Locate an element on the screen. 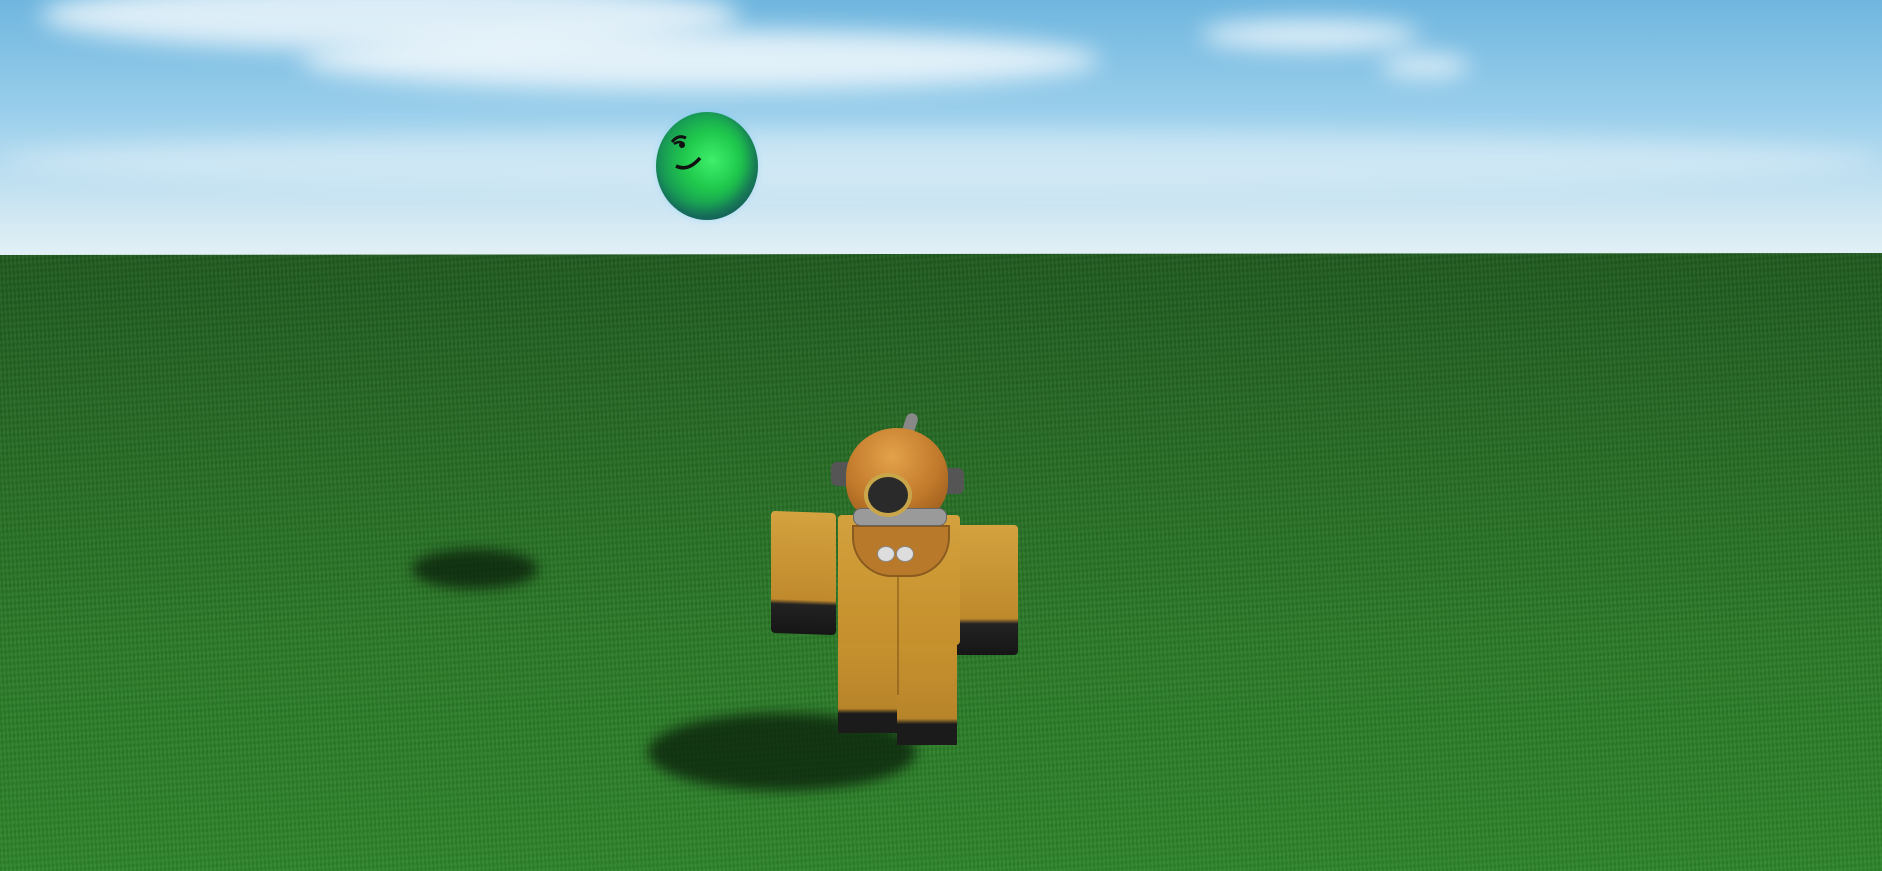 This screenshot has width=1882, height=871. avatar-right-arm is located at coordinates (984, 590).